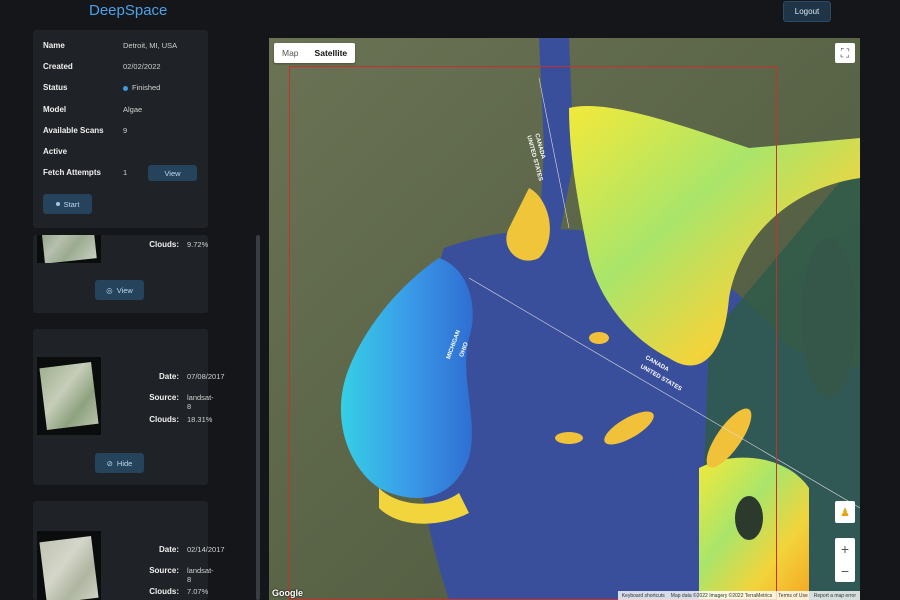 The width and height of the screenshot is (900, 600). What do you see at coordinates (128, 10) in the screenshot?
I see `app-brand: DeepSpace` at bounding box center [128, 10].